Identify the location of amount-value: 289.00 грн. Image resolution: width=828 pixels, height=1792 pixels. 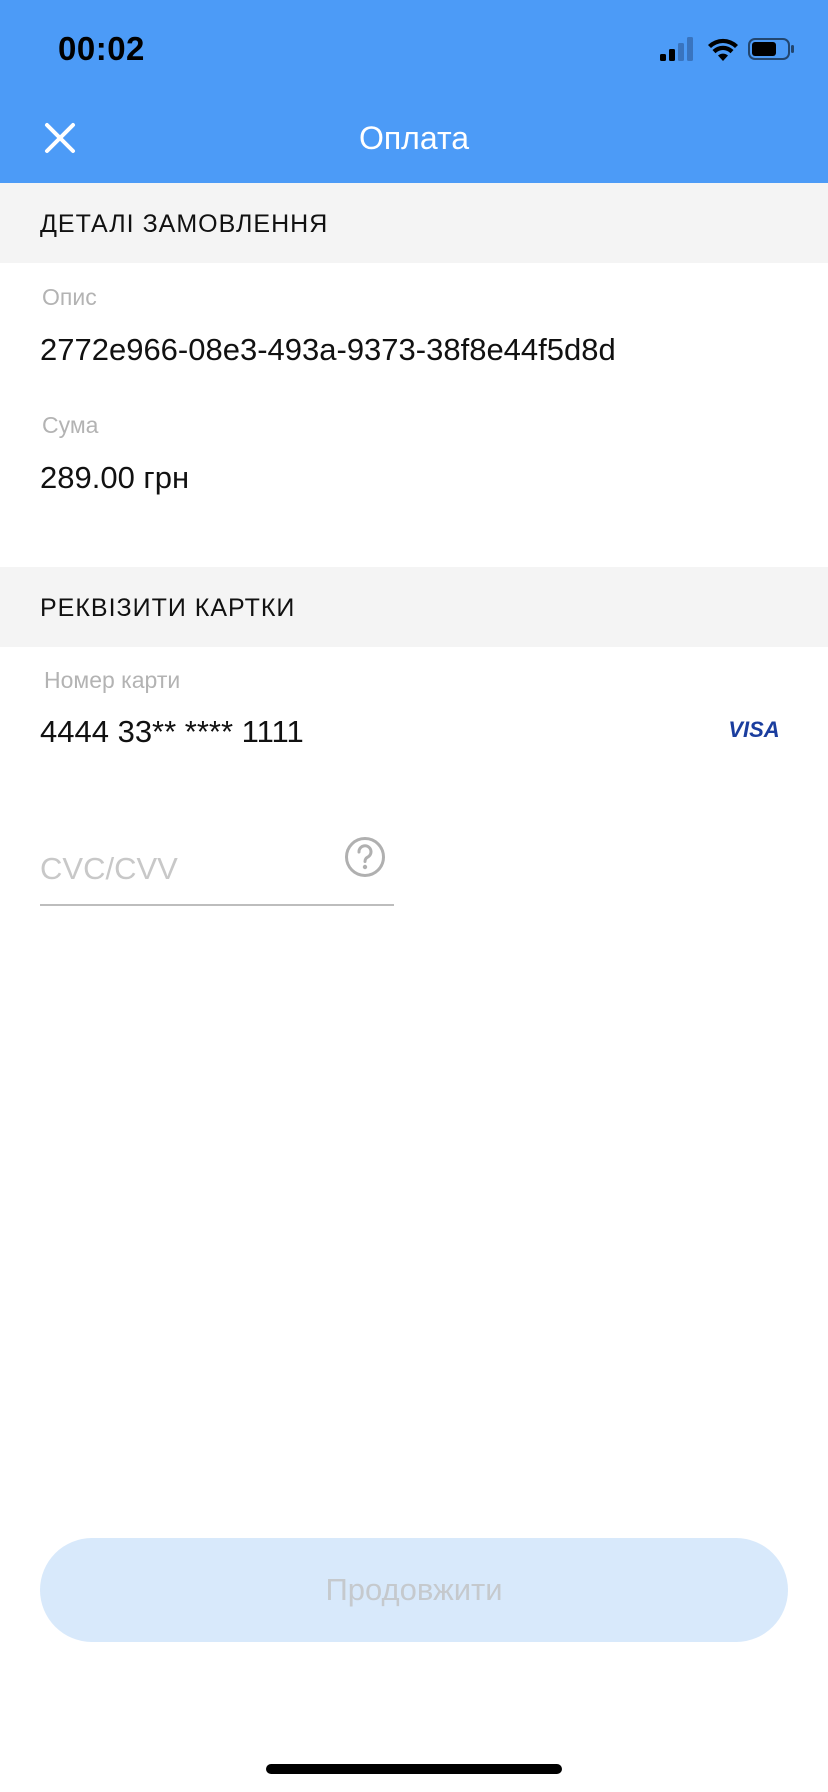
(115, 477).